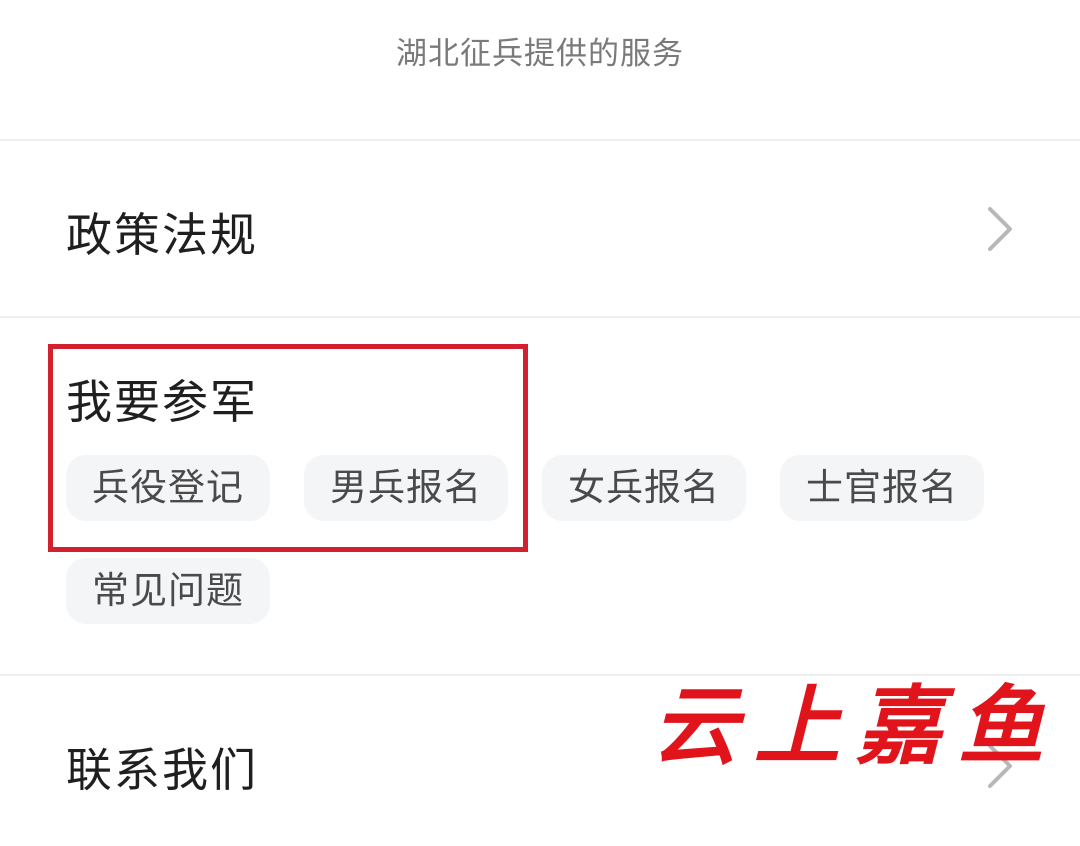  Describe the element at coordinates (406, 488) in the screenshot. I see `chip-male-enlistment: 男兵报名` at that location.